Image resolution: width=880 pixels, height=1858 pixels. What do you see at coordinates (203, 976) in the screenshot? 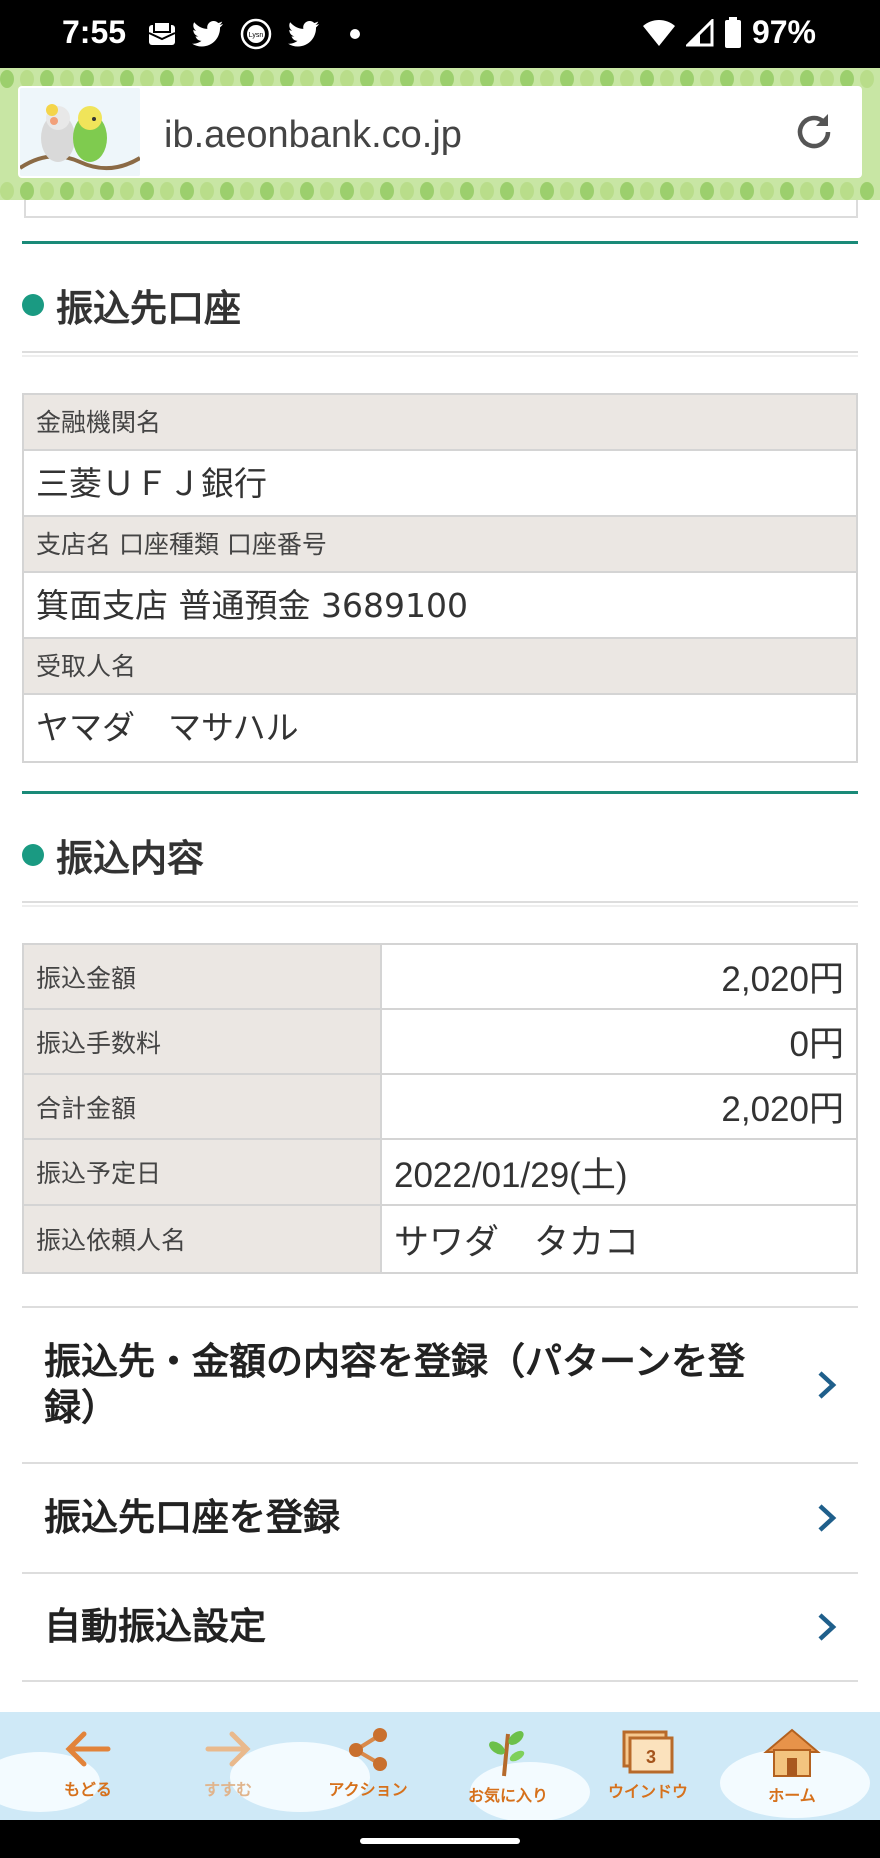
I see `amount-label: 振込金額` at bounding box center [203, 976].